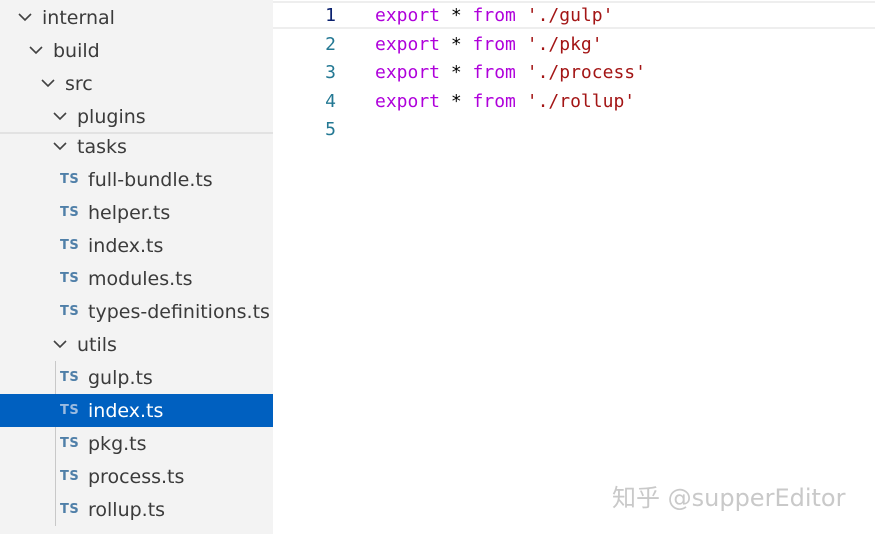 This screenshot has height=534, width=875. I want to click on folder-src: src, so click(136, 83).